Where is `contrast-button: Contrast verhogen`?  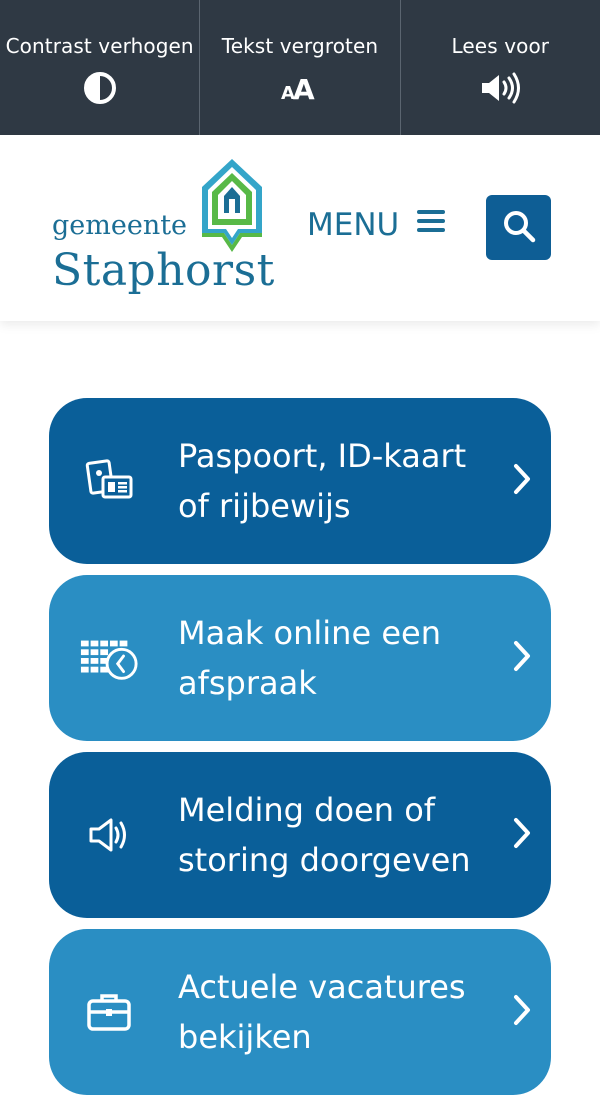 contrast-button: Contrast verhogen is located at coordinates (99, 67).